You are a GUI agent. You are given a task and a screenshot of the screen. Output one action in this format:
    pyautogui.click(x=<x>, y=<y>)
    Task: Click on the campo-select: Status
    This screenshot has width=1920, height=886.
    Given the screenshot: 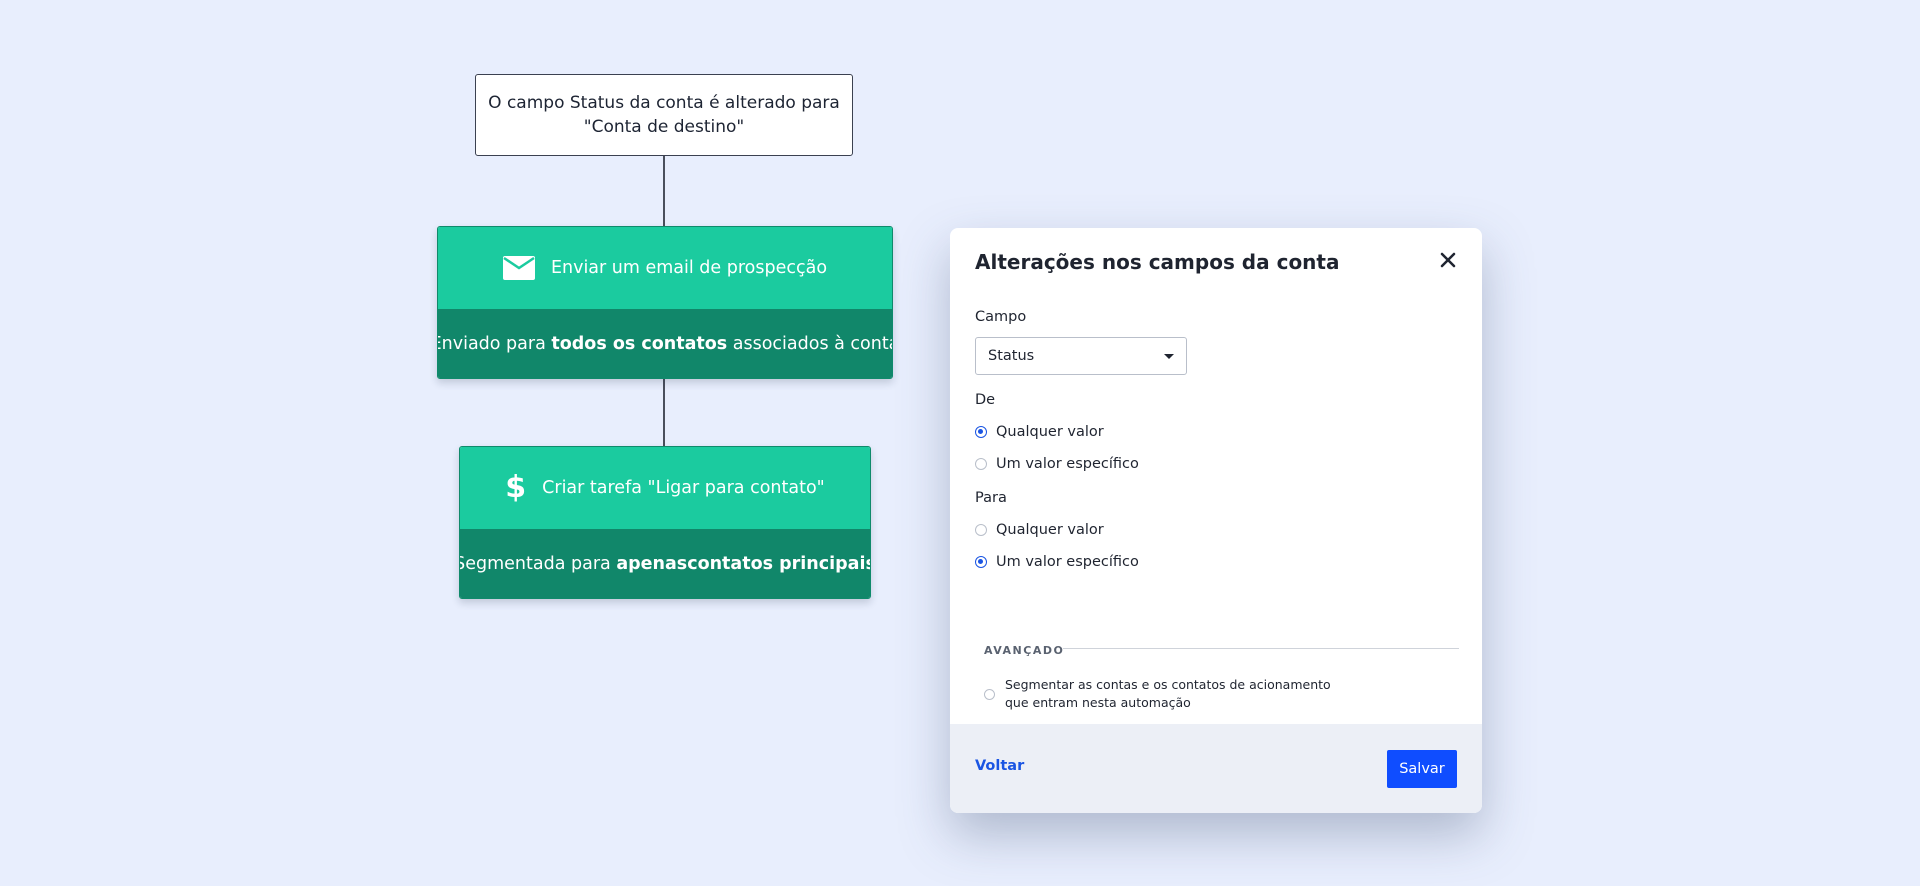 What is the action you would take?
    pyautogui.click(x=1081, y=356)
    